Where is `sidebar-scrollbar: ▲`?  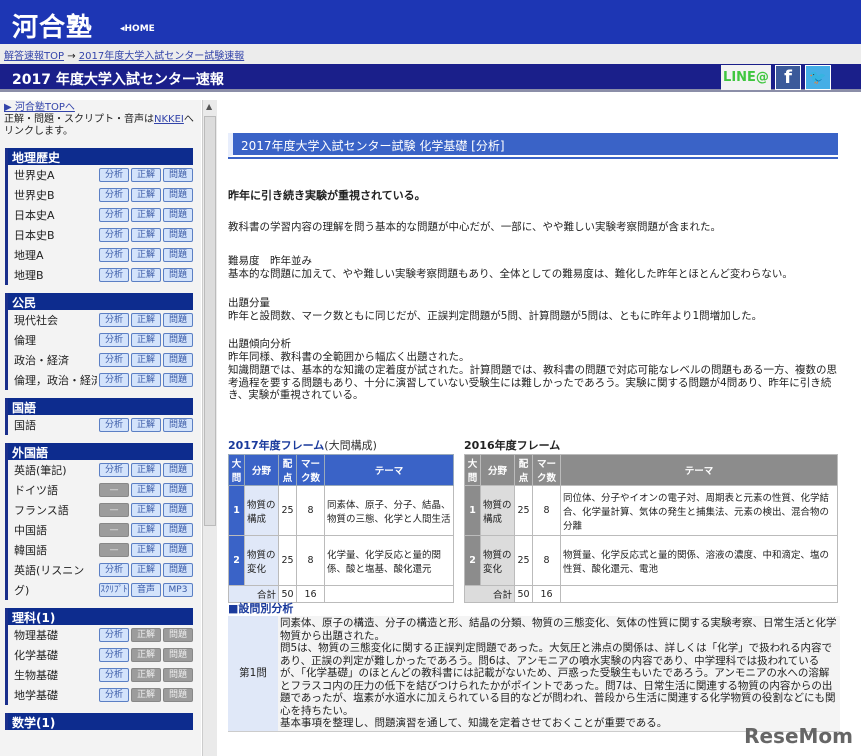
sidebar-scrollbar: ▲ is located at coordinates (209, 428).